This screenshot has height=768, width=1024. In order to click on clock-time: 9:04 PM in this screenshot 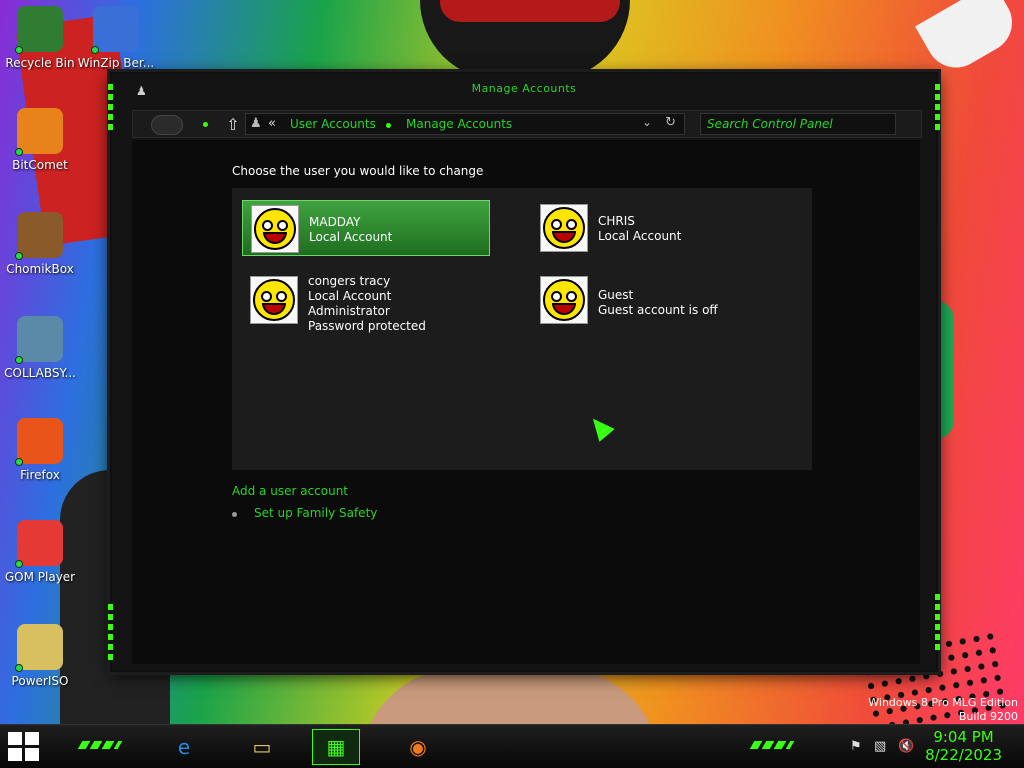, I will do `click(963, 737)`.